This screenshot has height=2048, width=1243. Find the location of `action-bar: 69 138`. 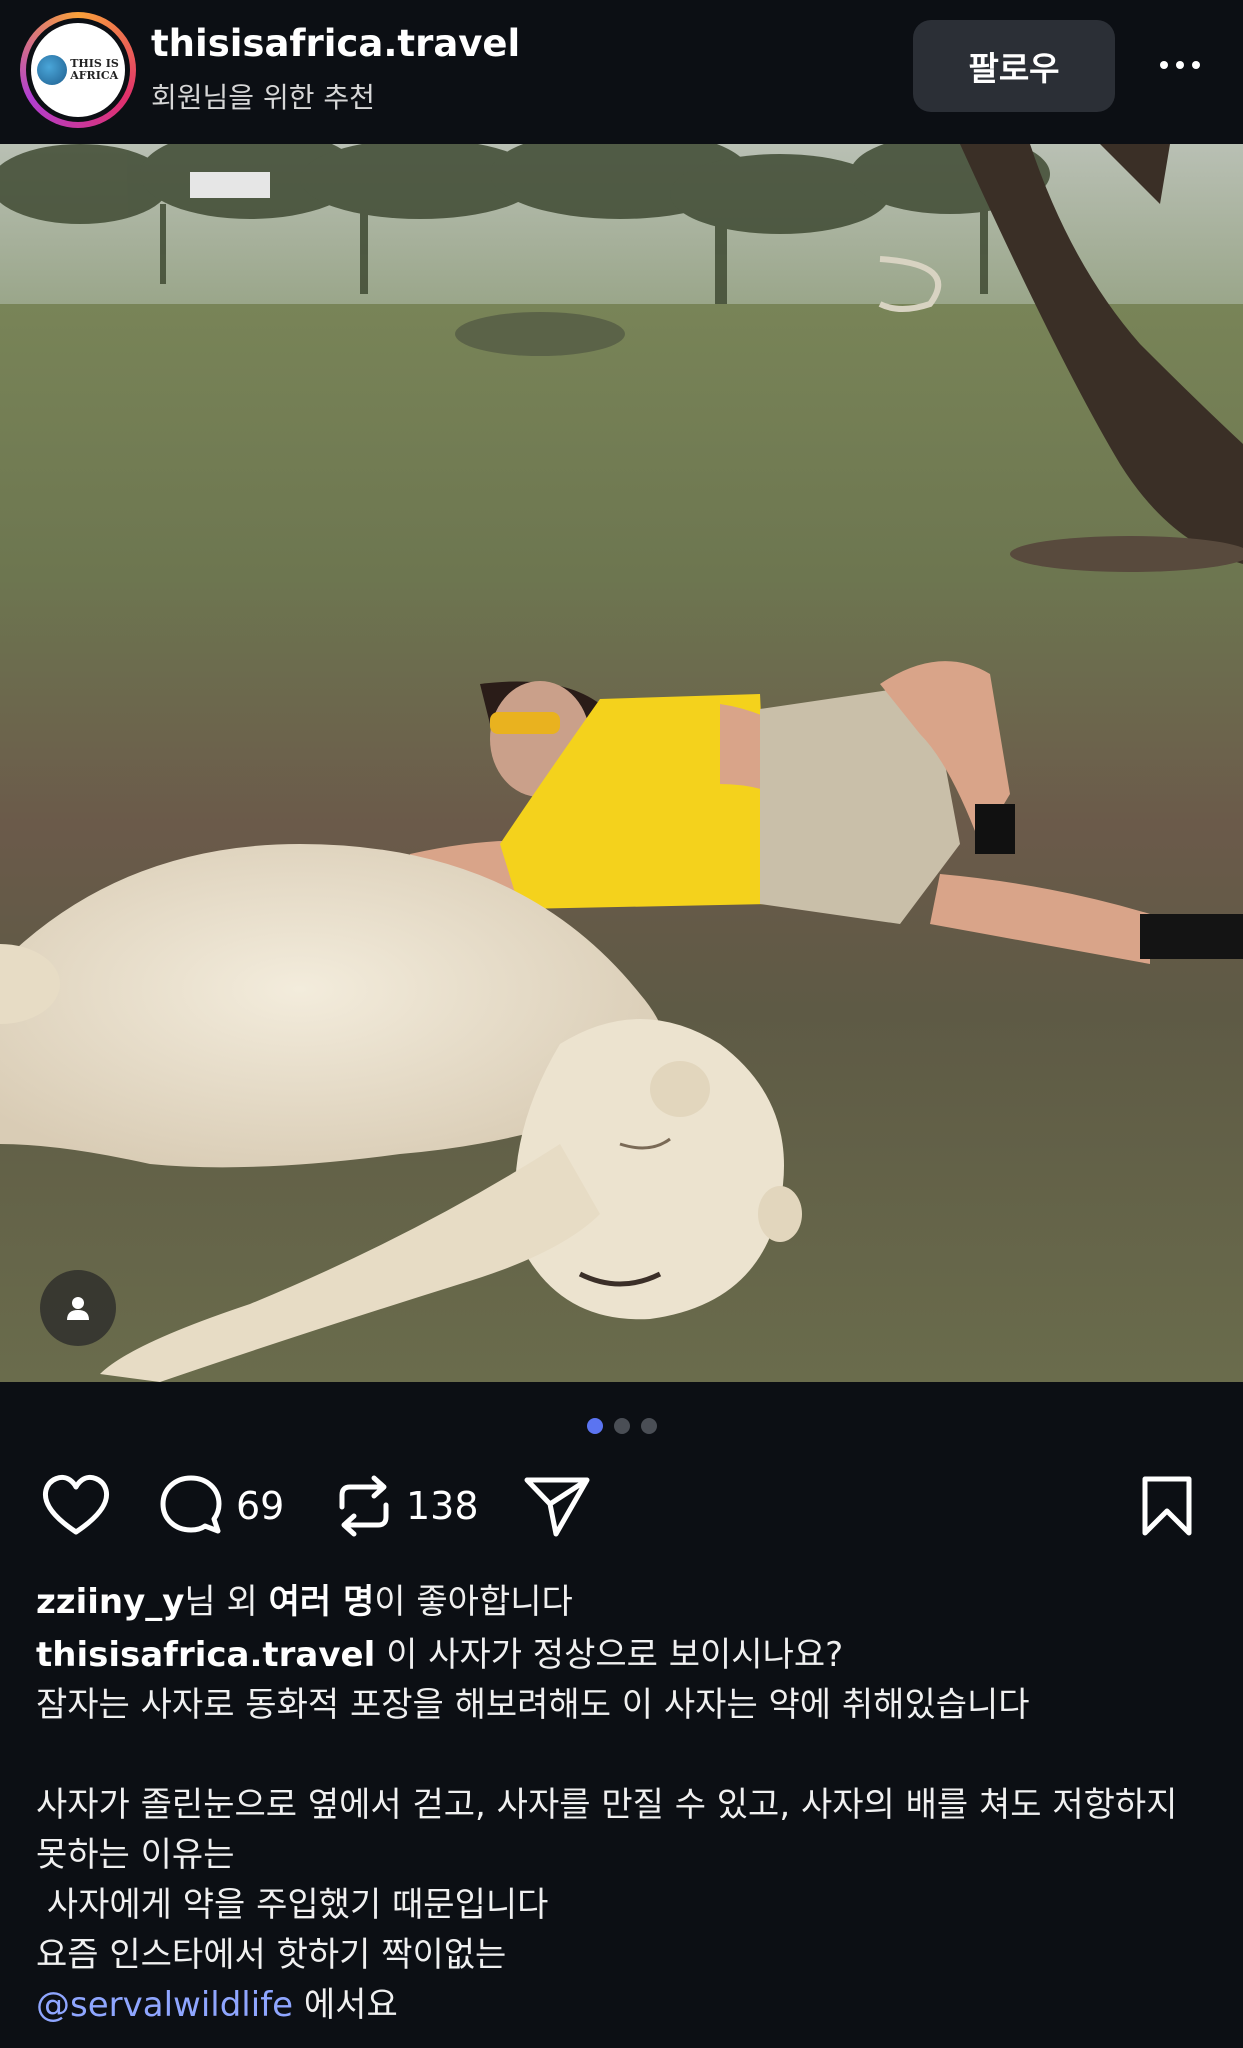

action-bar: 69 138 is located at coordinates (621, 1506).